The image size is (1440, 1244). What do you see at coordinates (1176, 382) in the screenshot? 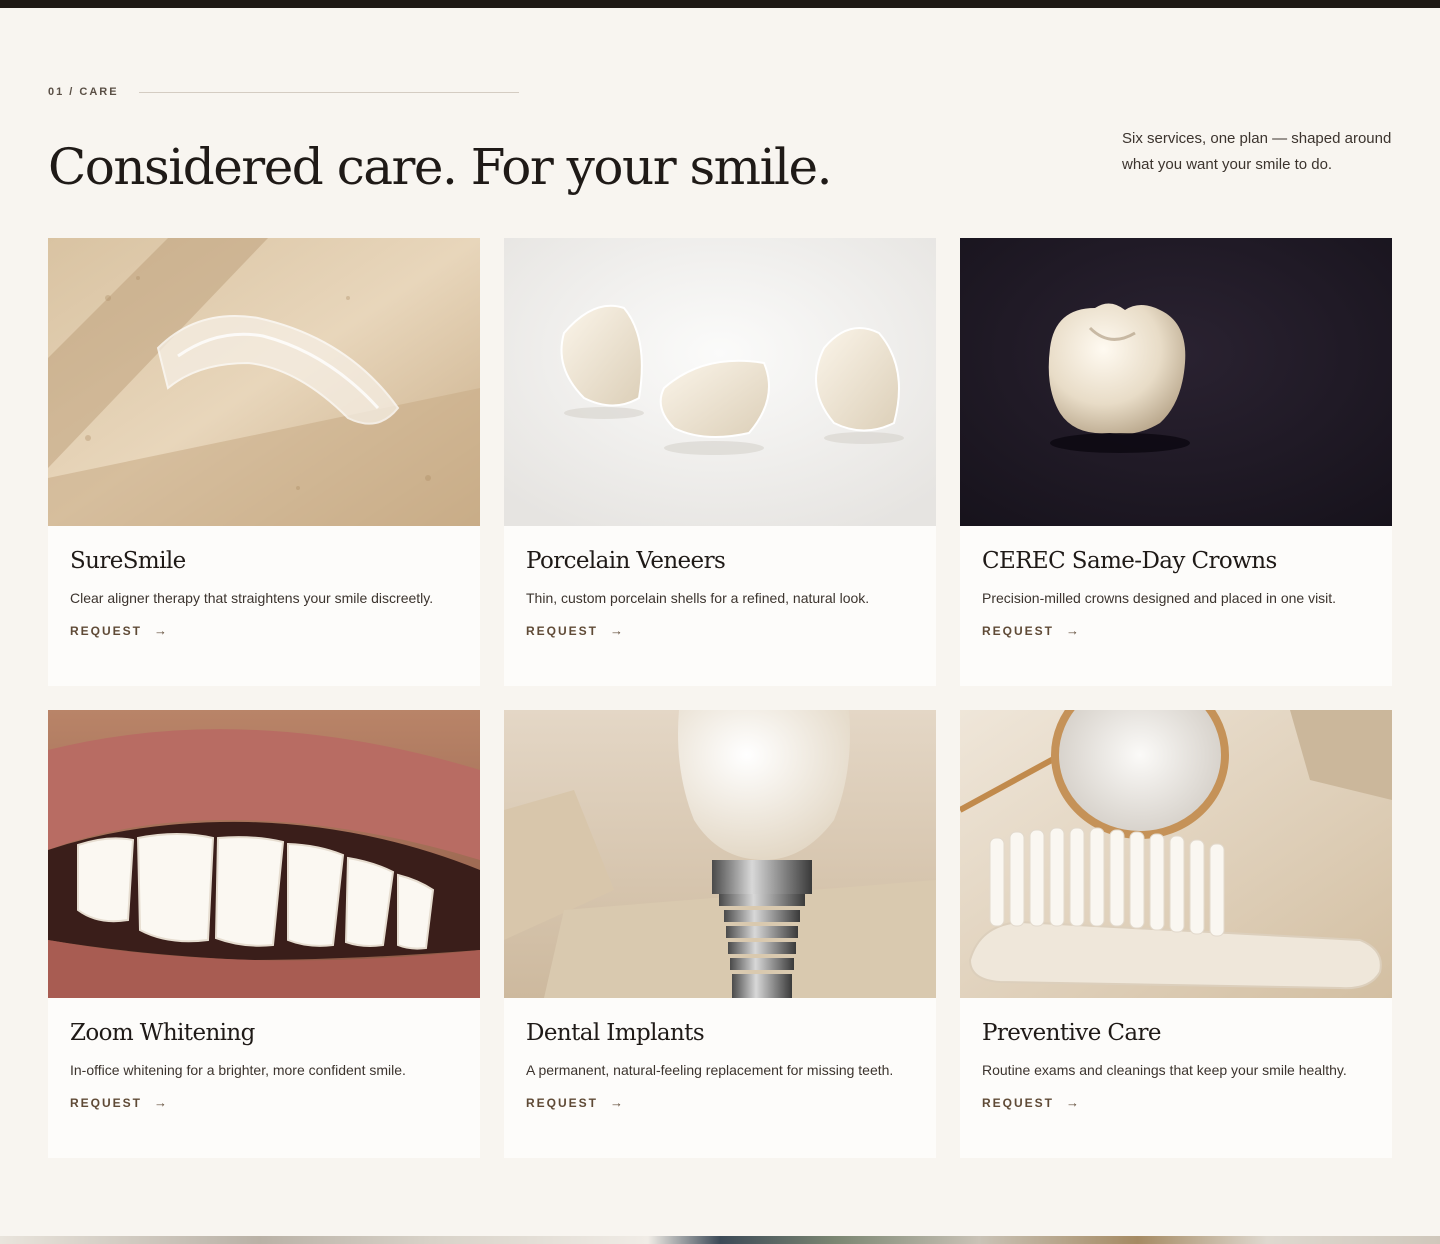
I see `crown-image` at bounding box center [1176, 382].